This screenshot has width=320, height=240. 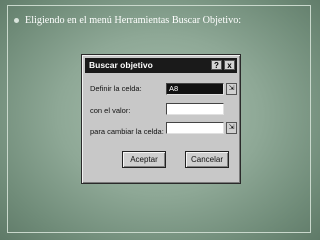 I want to click on set-cell-input: A8, so click(x=195, y=89).